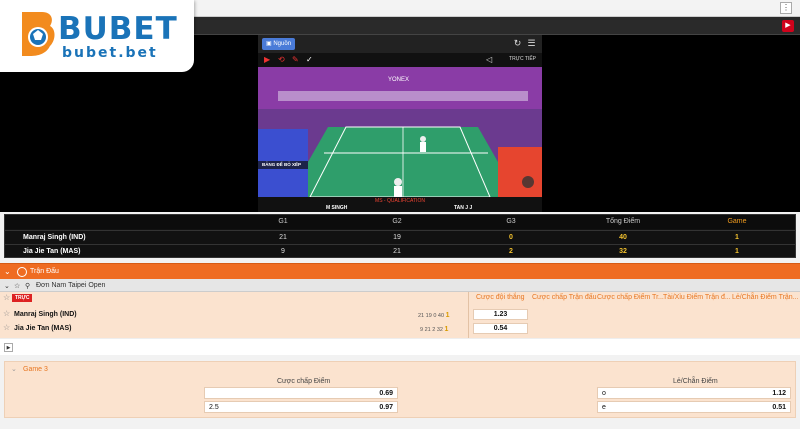 The image size is (800, 429). Describe the element at coordinates (564, 297) in the screenshot. I see `col-match-handicap: Cược chấp Trận đấu` at that location.